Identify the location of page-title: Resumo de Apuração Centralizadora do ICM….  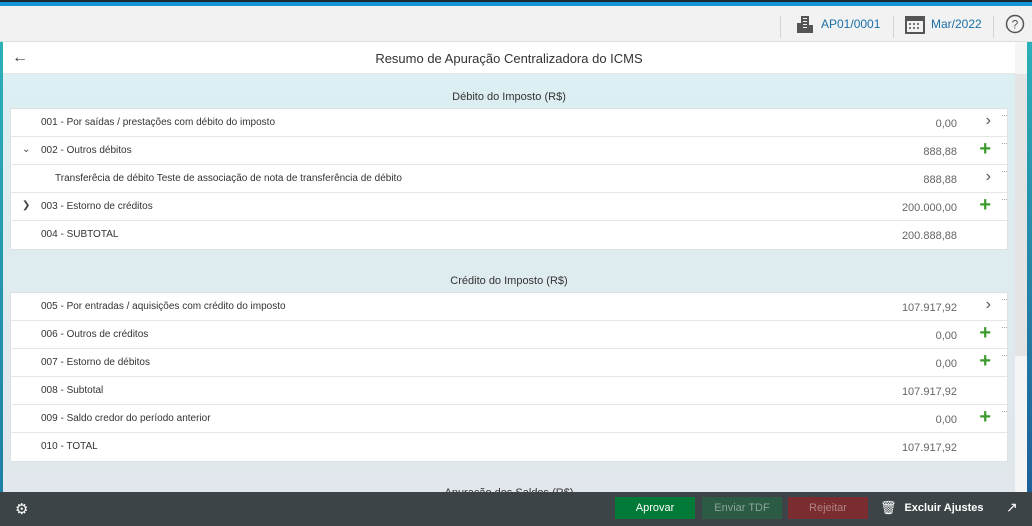
(509, 58).